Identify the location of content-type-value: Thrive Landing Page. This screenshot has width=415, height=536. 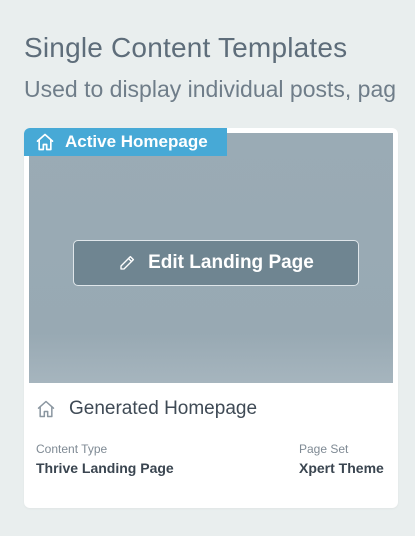
(105, 468).